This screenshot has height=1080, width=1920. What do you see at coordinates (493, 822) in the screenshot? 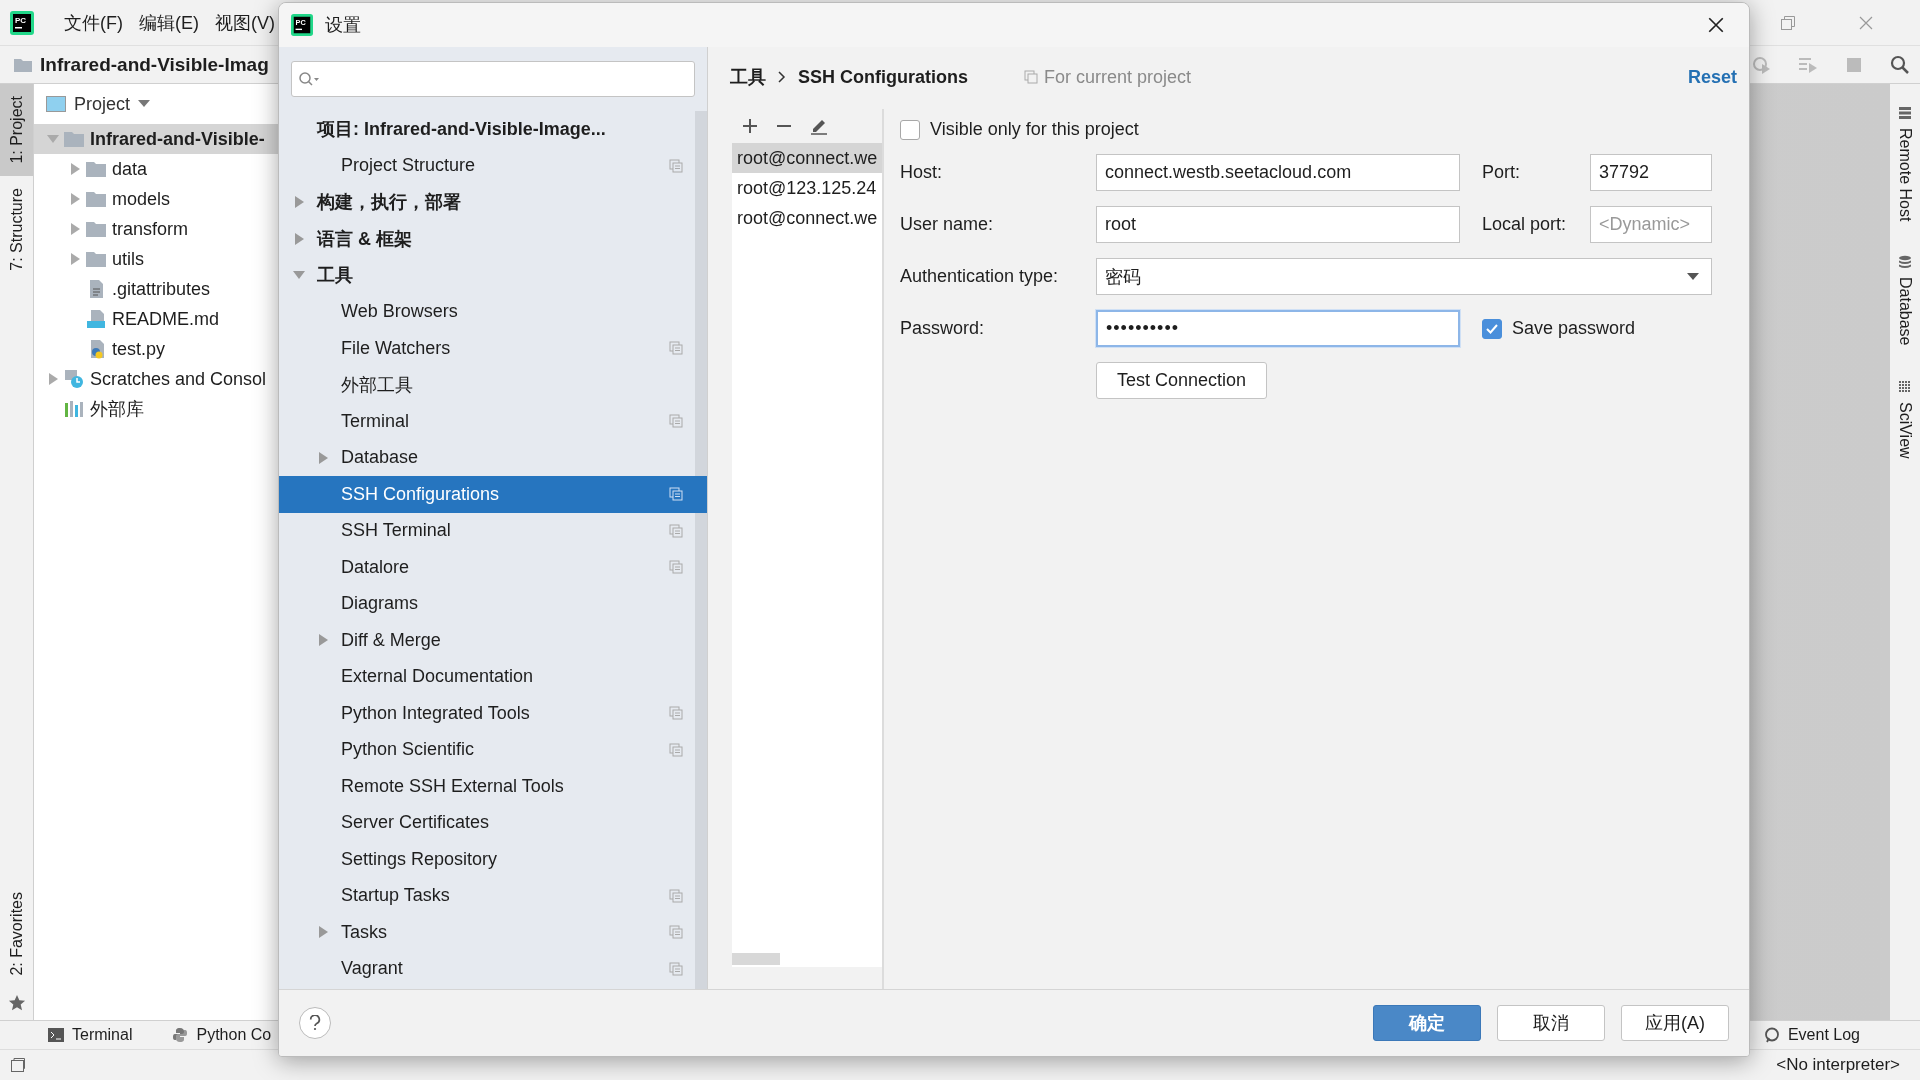
I see `settings-tree-item: Server Certificates` at bounding box center [493, 822].